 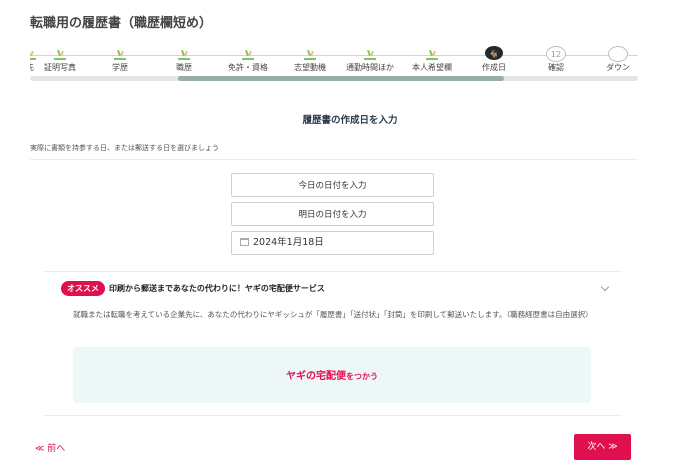 I want to click on progress-fill, so click(x=341, y=78).